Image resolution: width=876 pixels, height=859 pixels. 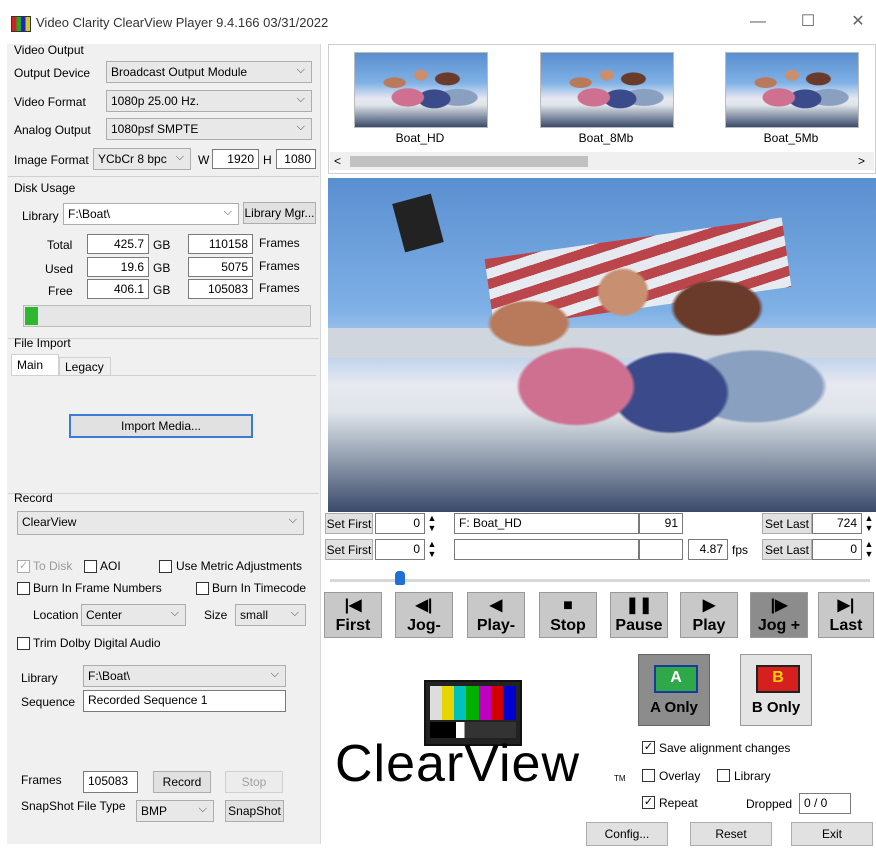 I want to click on output-device-select: Broadcast Output Module ⌵, so click(x=209, y=72).